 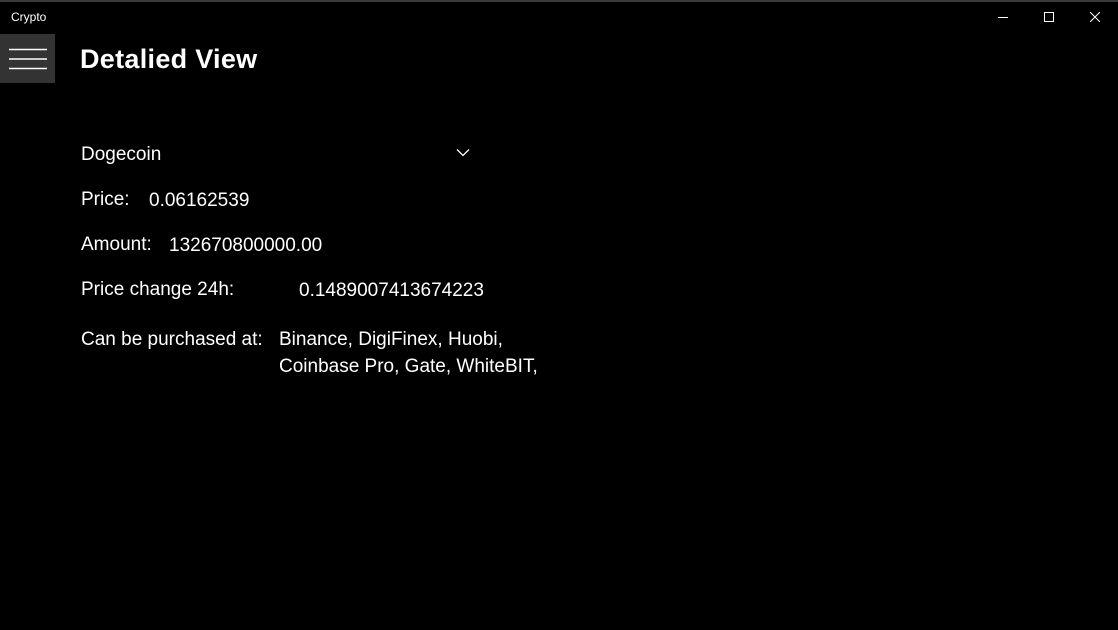 I want to click on price-change-label: Price change 24h:, so click(x=158, y=289).